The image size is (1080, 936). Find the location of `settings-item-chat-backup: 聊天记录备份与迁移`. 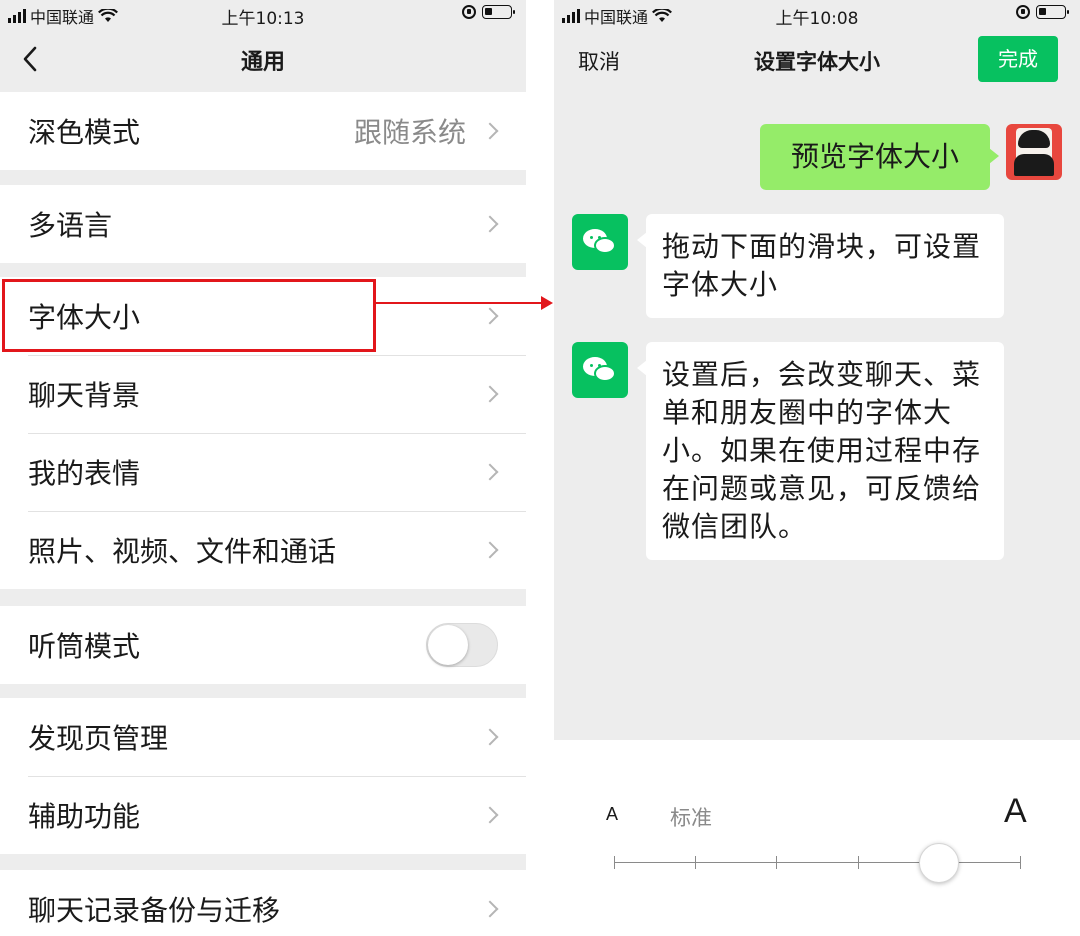

settings-item-chat-backup: 聊天记录备份与迁移 is located at coordinates (263, 903).